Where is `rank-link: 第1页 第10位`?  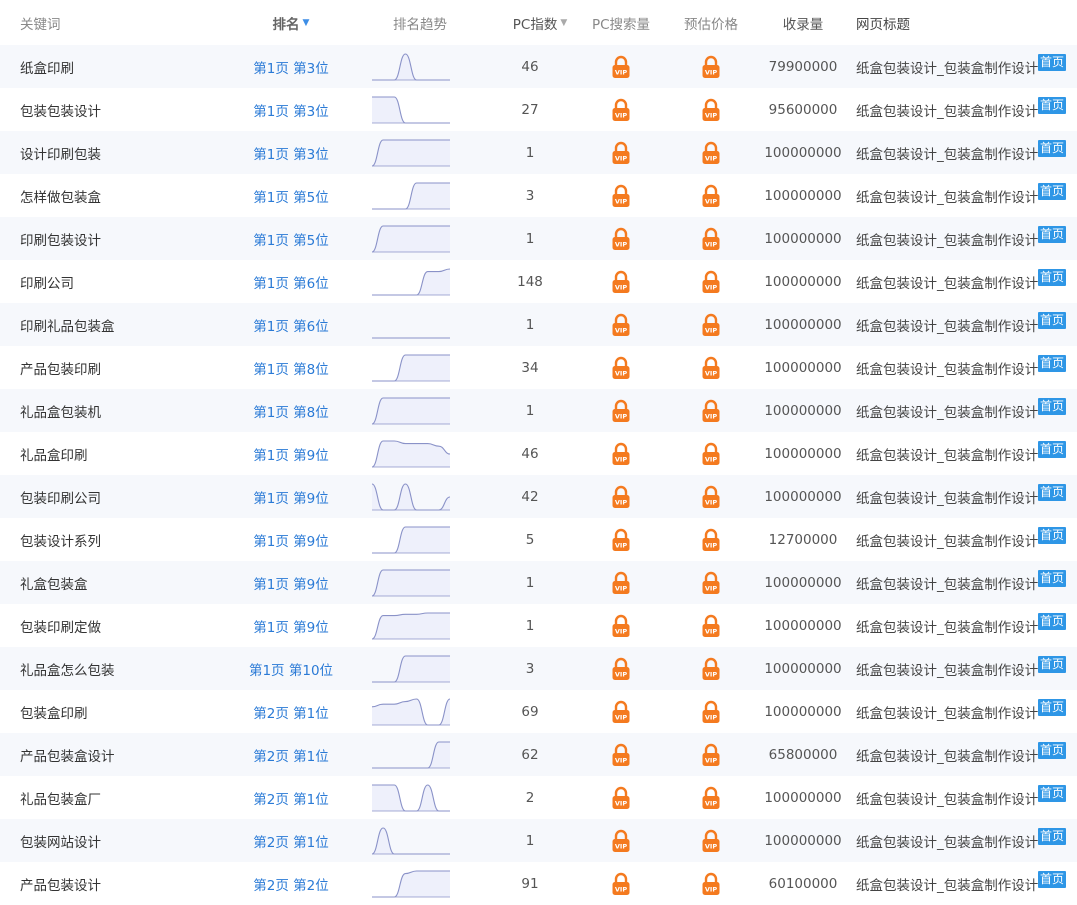 rank-link: 第1页 第10位 is located at coordinates (291, 668).